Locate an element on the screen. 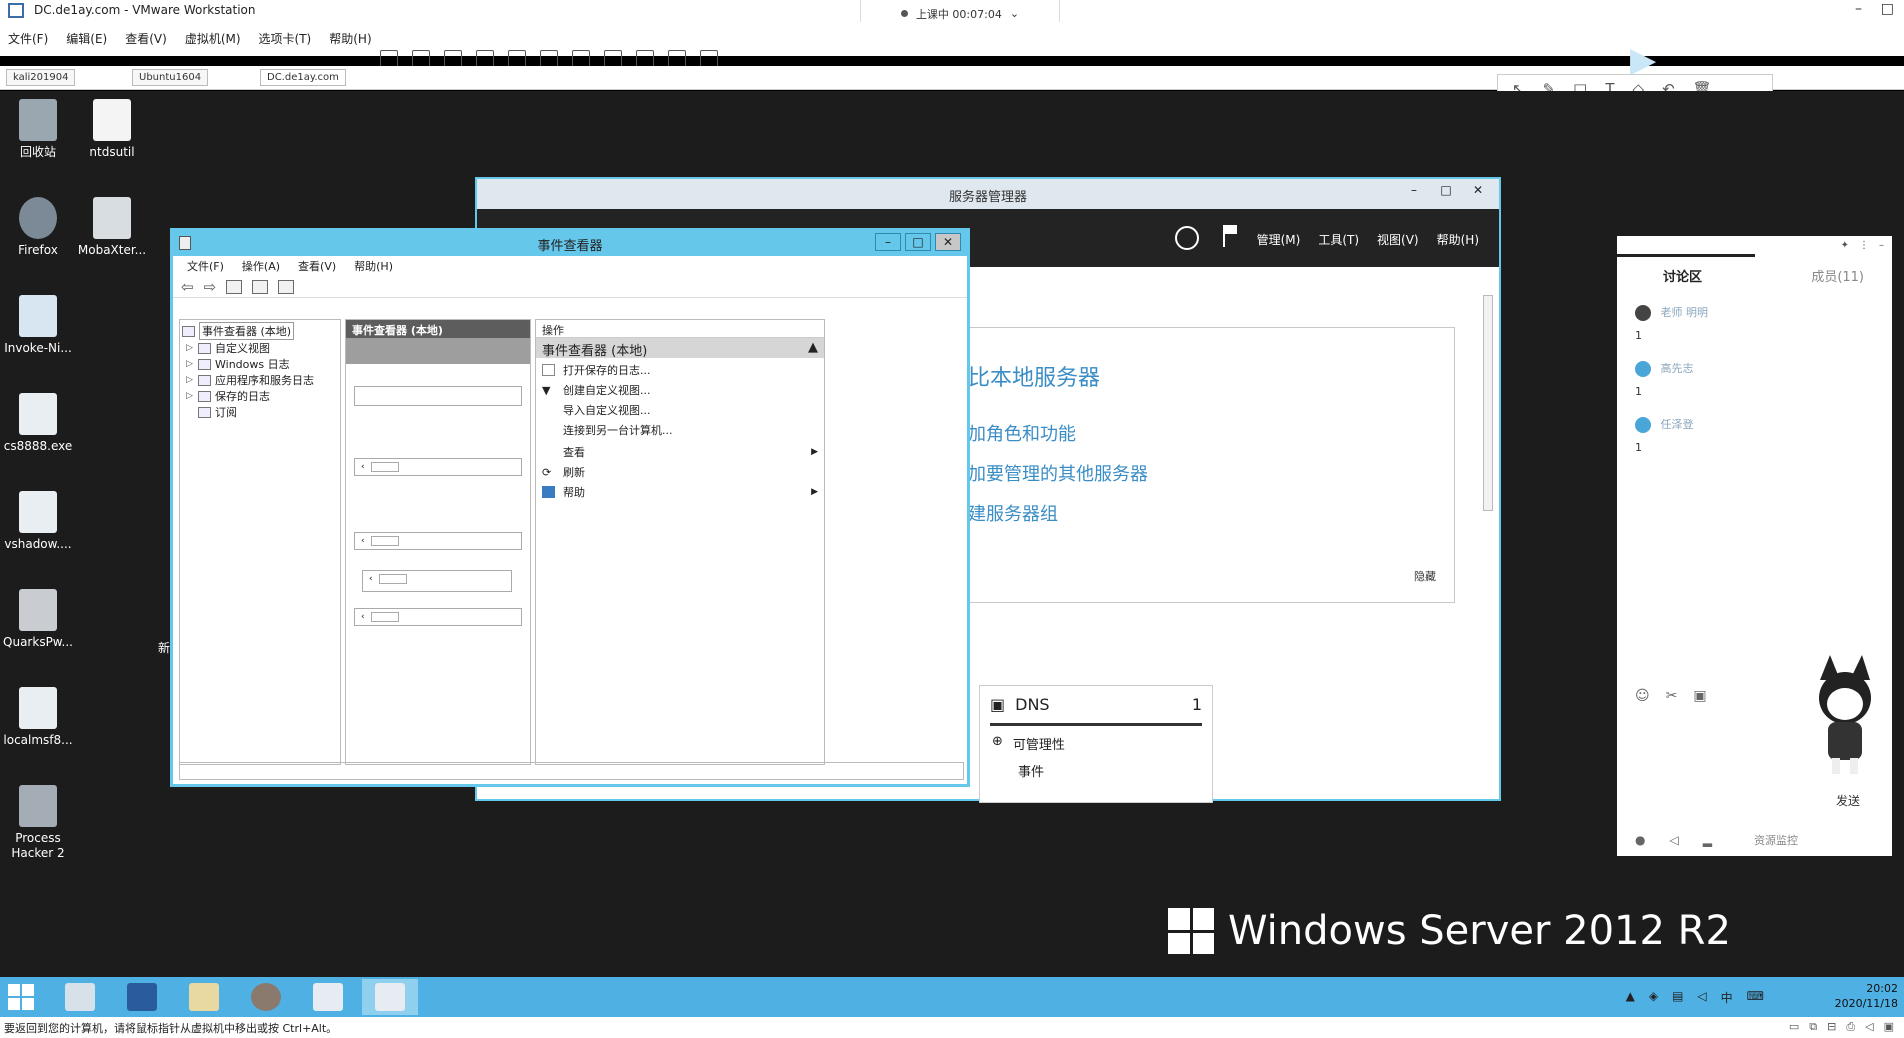 This screenshot has height=1038, width=1904. back-arrow-icon: ⇦ is located at coordinates (187, 287).